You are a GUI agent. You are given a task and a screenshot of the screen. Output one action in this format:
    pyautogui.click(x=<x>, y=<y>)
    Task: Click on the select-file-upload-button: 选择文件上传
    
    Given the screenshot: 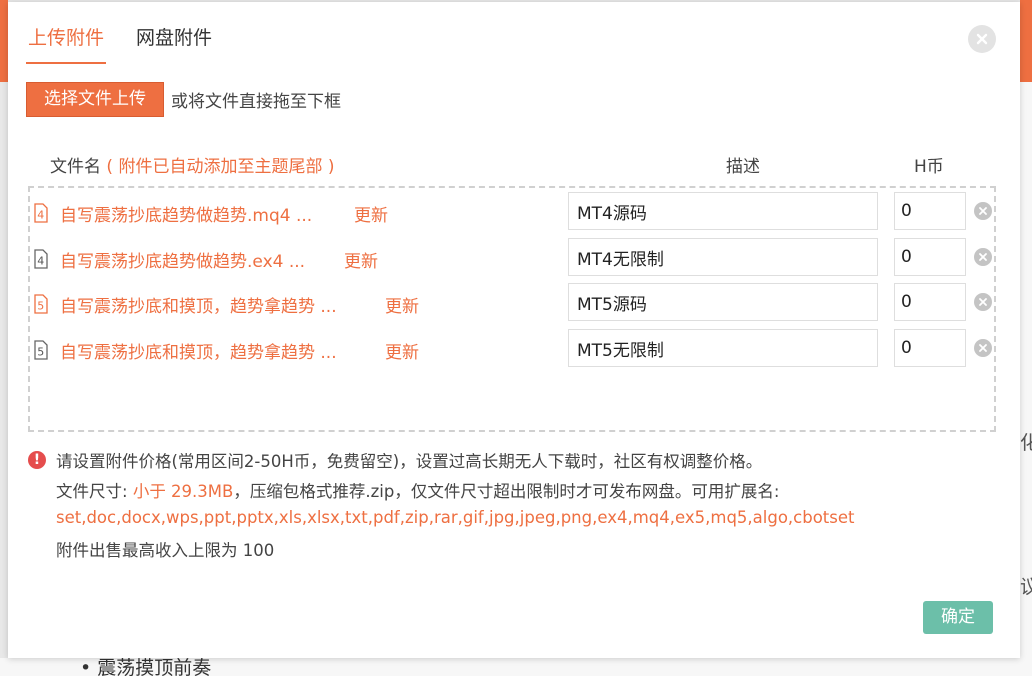 What is the action you would take?
    pyautogui.click(x=95, y=99)
    